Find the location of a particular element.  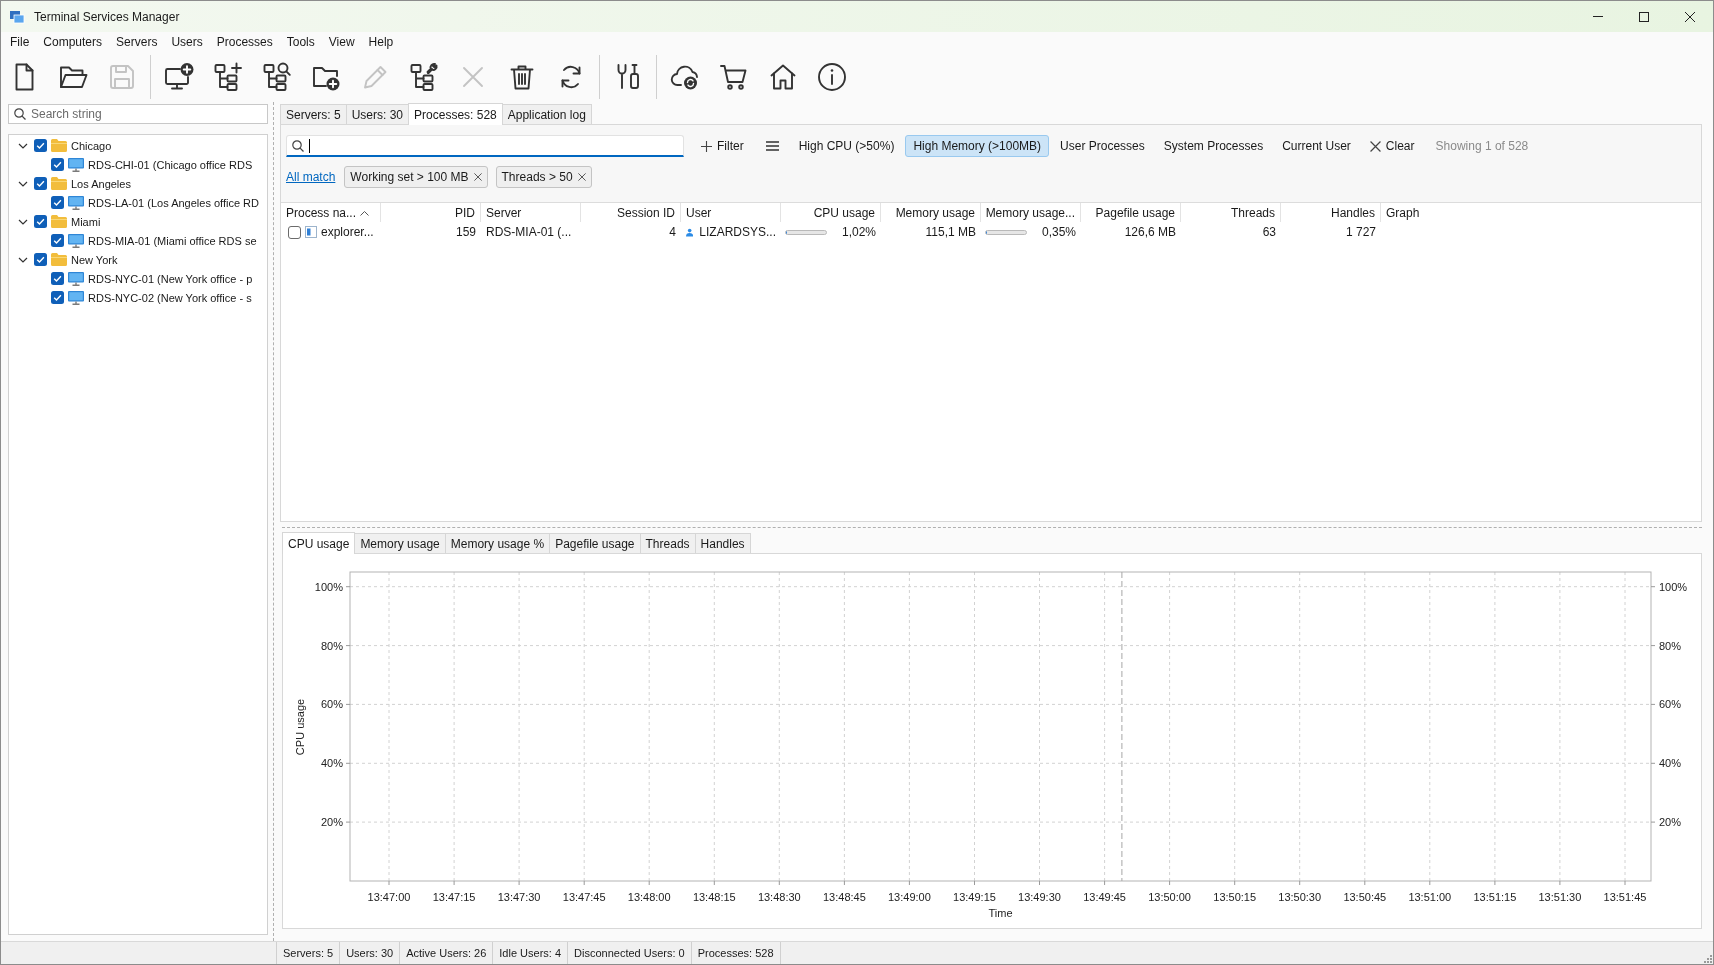

filter-toggle: High CPU (>50%) is located at coordinates (846, 146).